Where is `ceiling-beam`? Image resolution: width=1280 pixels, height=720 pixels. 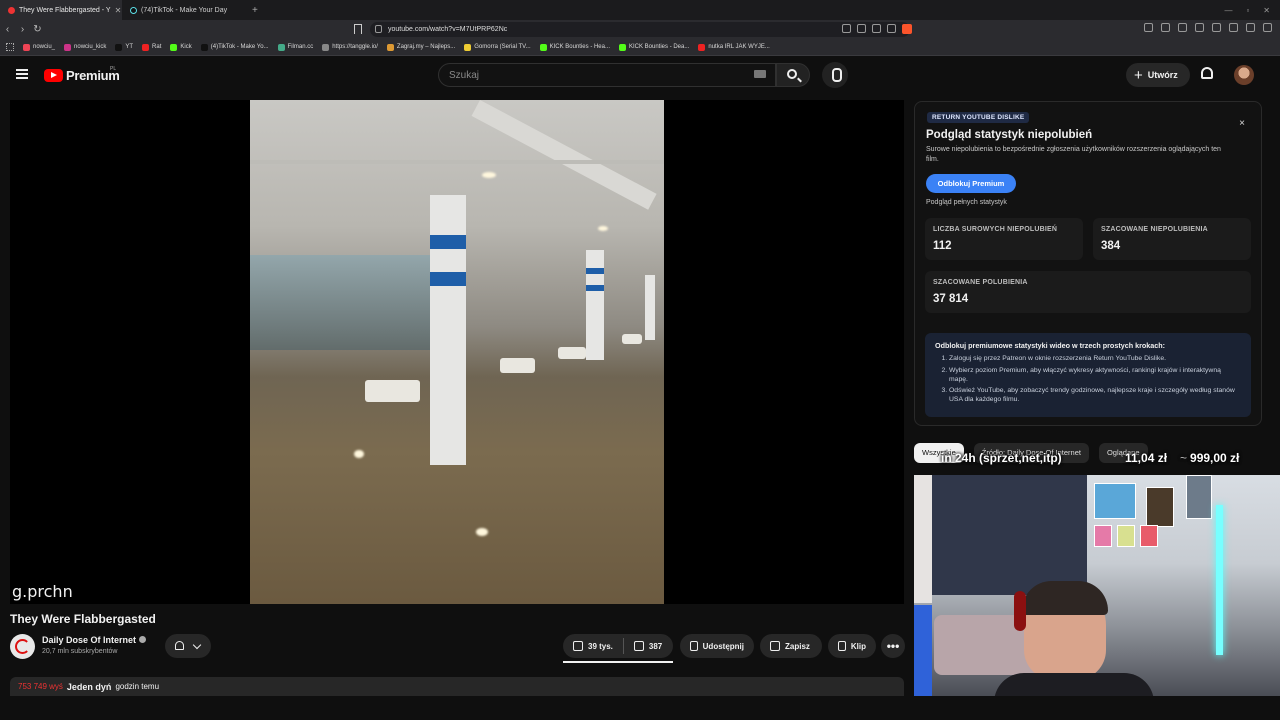
ceiling-beam is located at coordinates (564, 155).